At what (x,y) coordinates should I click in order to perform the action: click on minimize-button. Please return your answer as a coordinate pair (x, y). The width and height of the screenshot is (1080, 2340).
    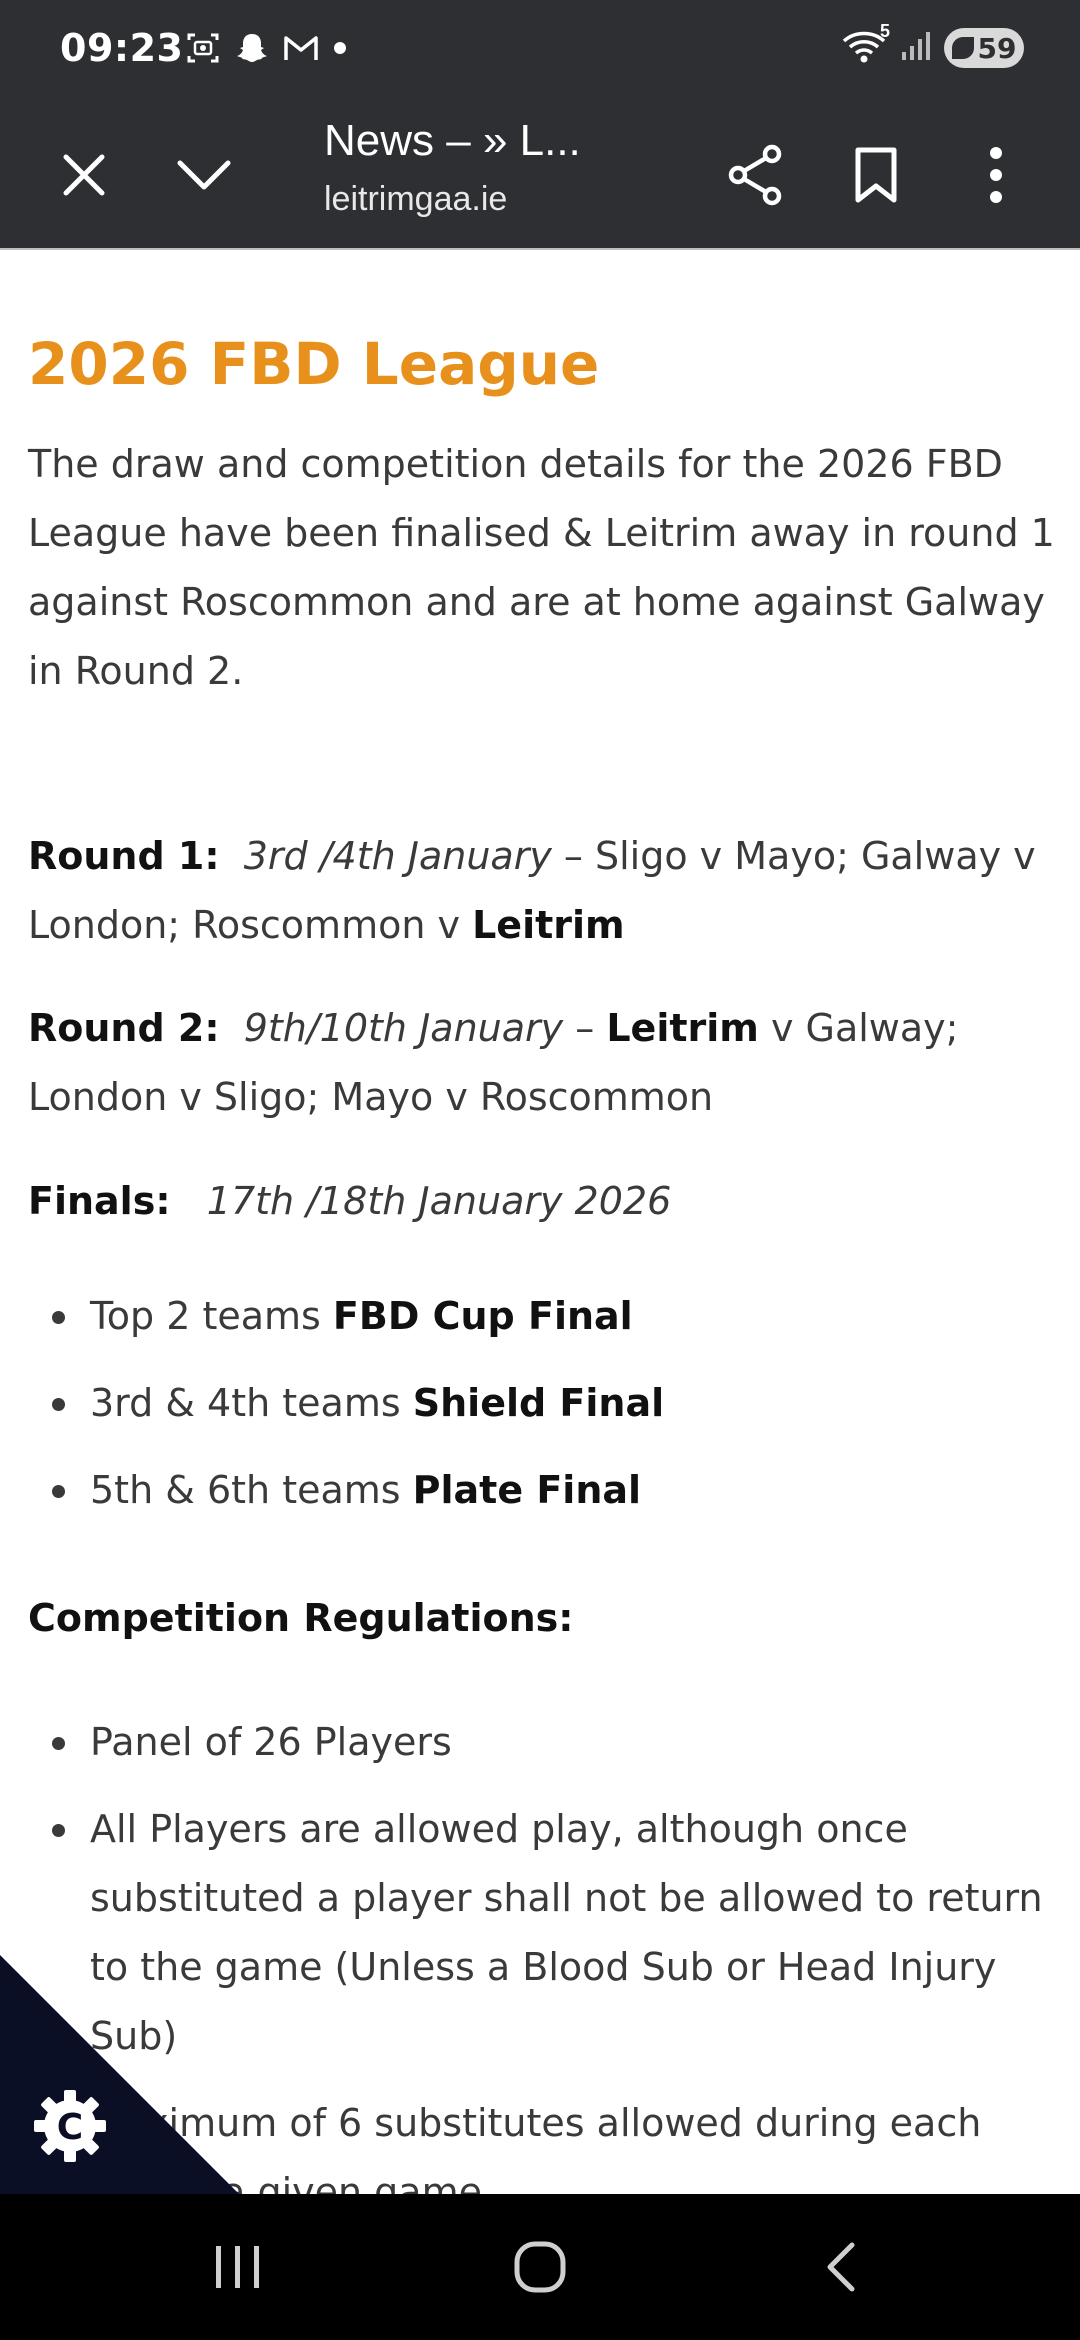
    Looking at the image, I should click on (204, 175).